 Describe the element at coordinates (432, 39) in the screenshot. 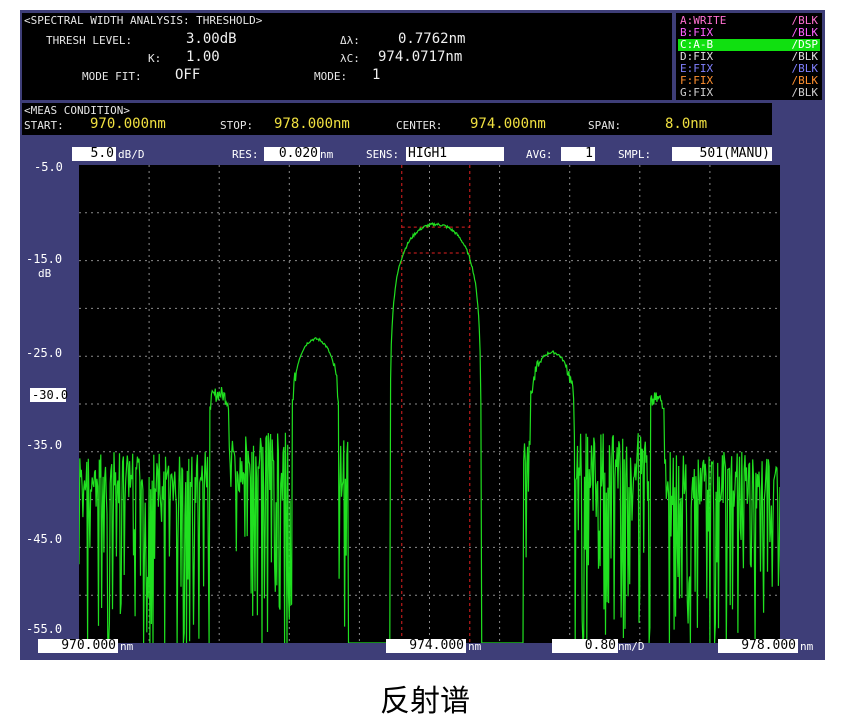

I see `delta-lambda-value: 0.7762nm` at that location.